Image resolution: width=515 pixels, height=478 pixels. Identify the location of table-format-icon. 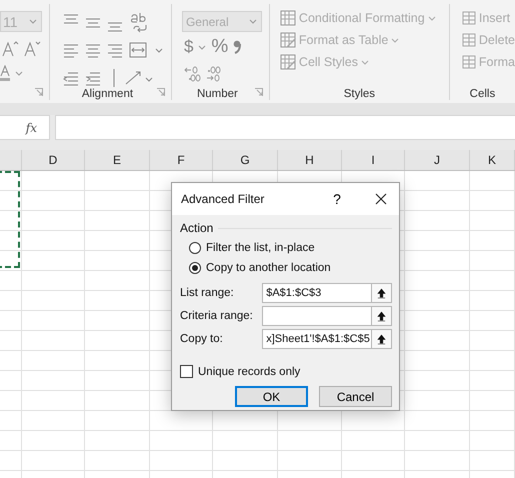
(288, 40).